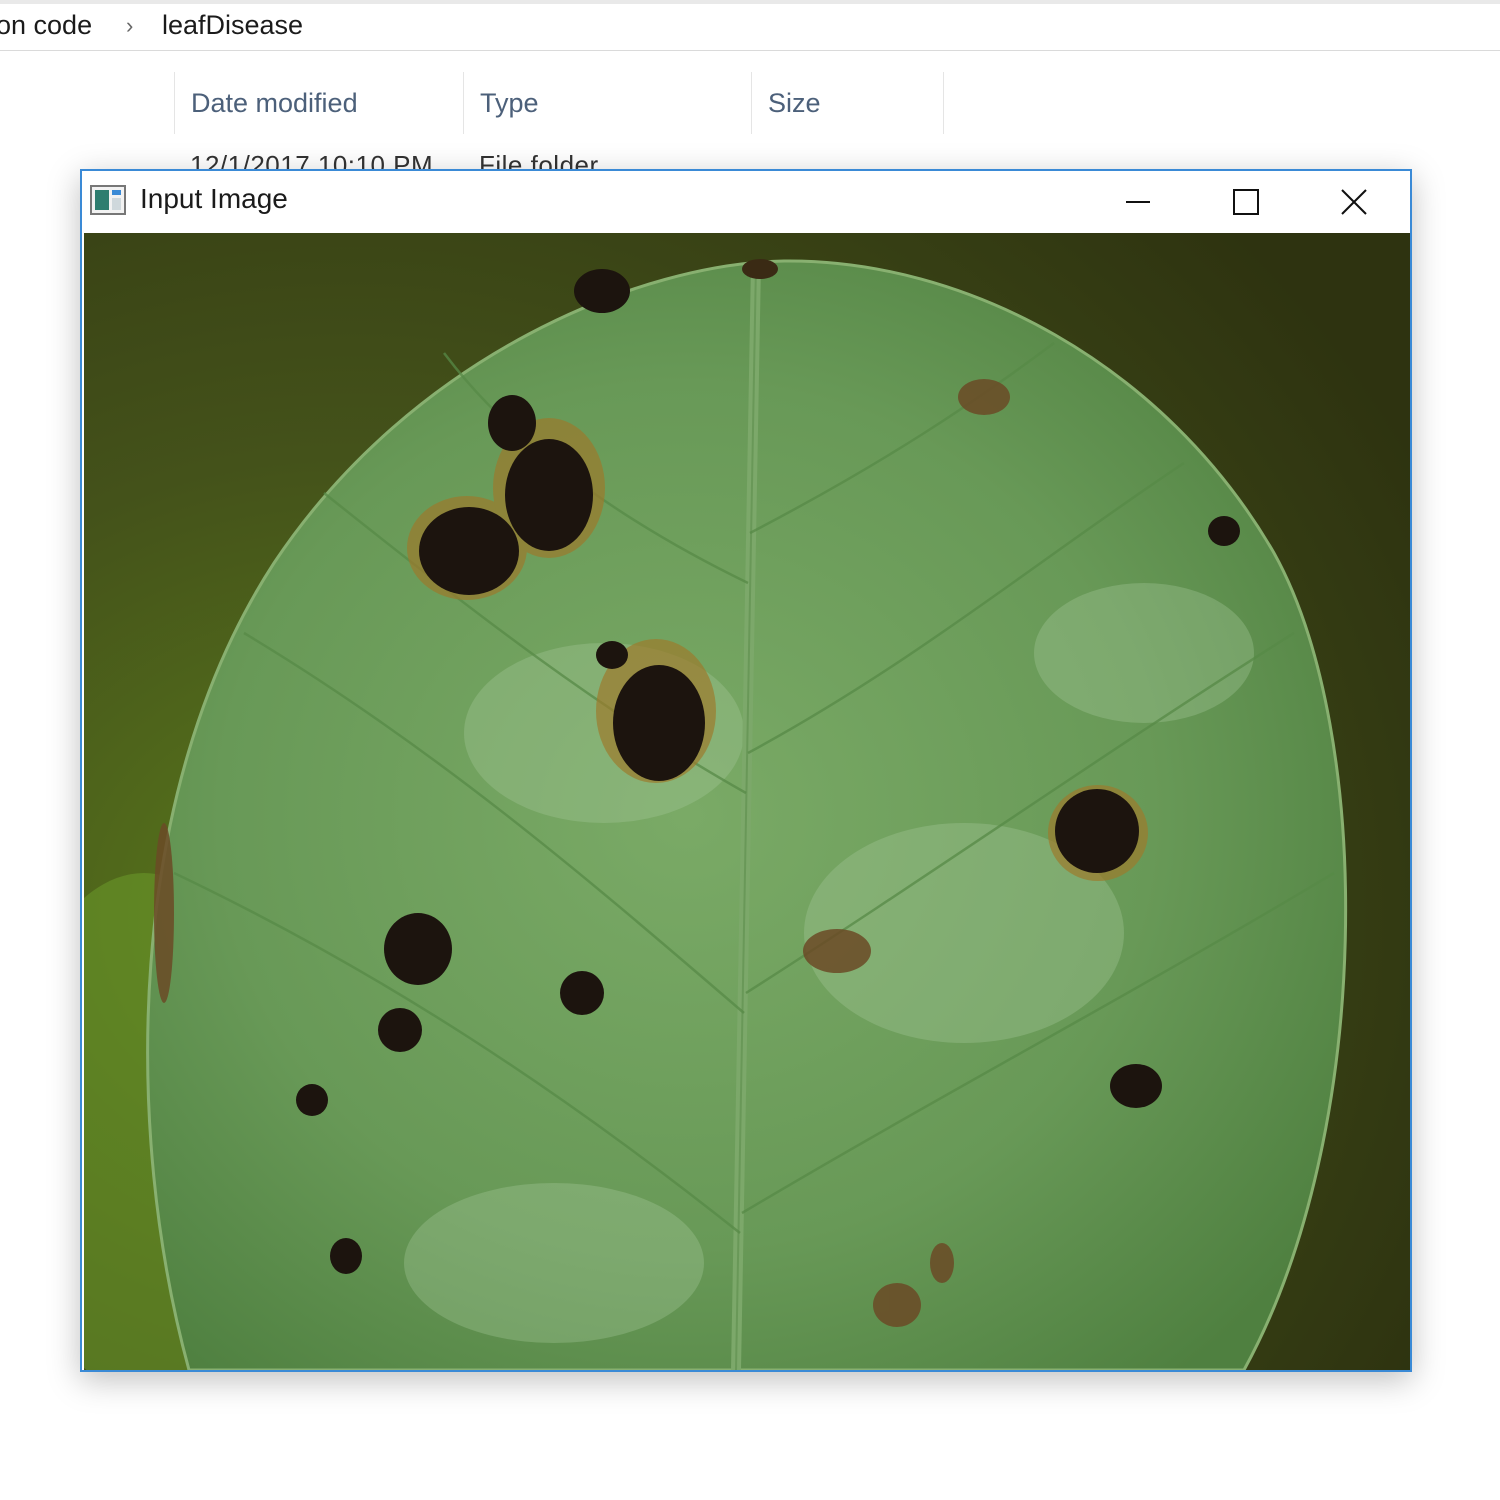 This screenshot has width=1500, height=1500. I want to click on close-icon, so click(1354, 202).